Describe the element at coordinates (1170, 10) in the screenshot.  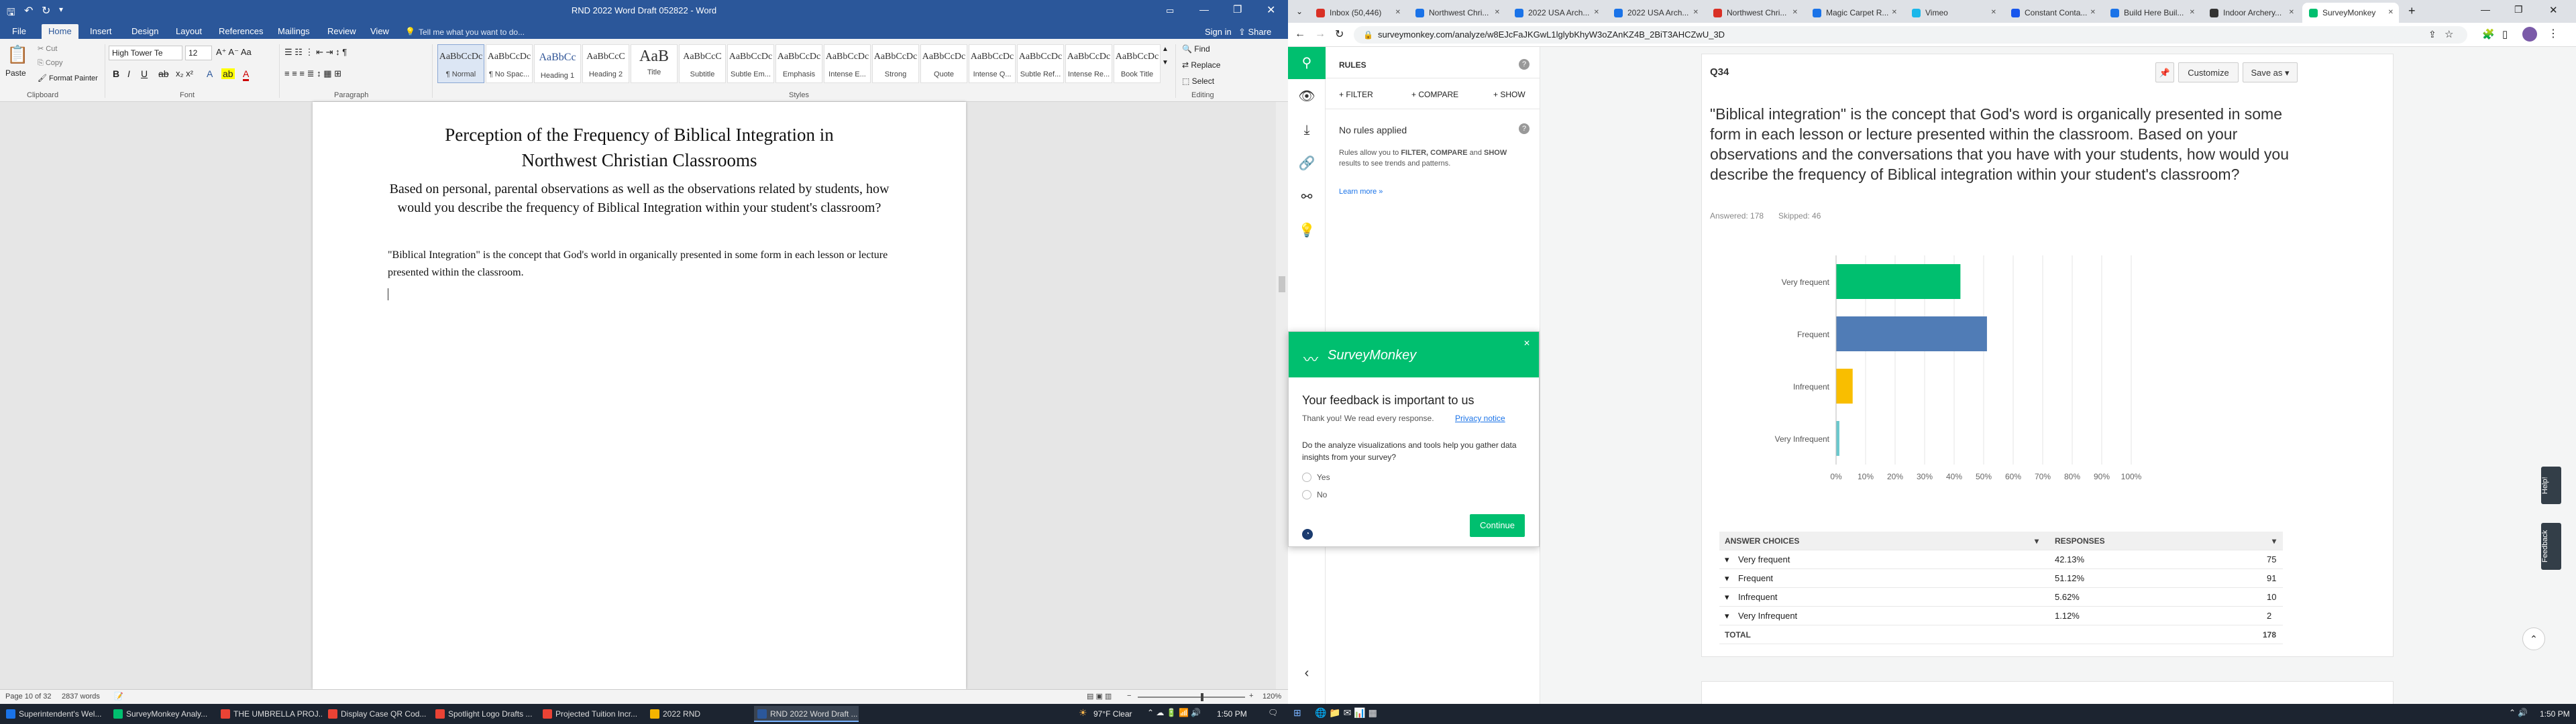
I see `ribbon-display-icon: ▭` at that location.